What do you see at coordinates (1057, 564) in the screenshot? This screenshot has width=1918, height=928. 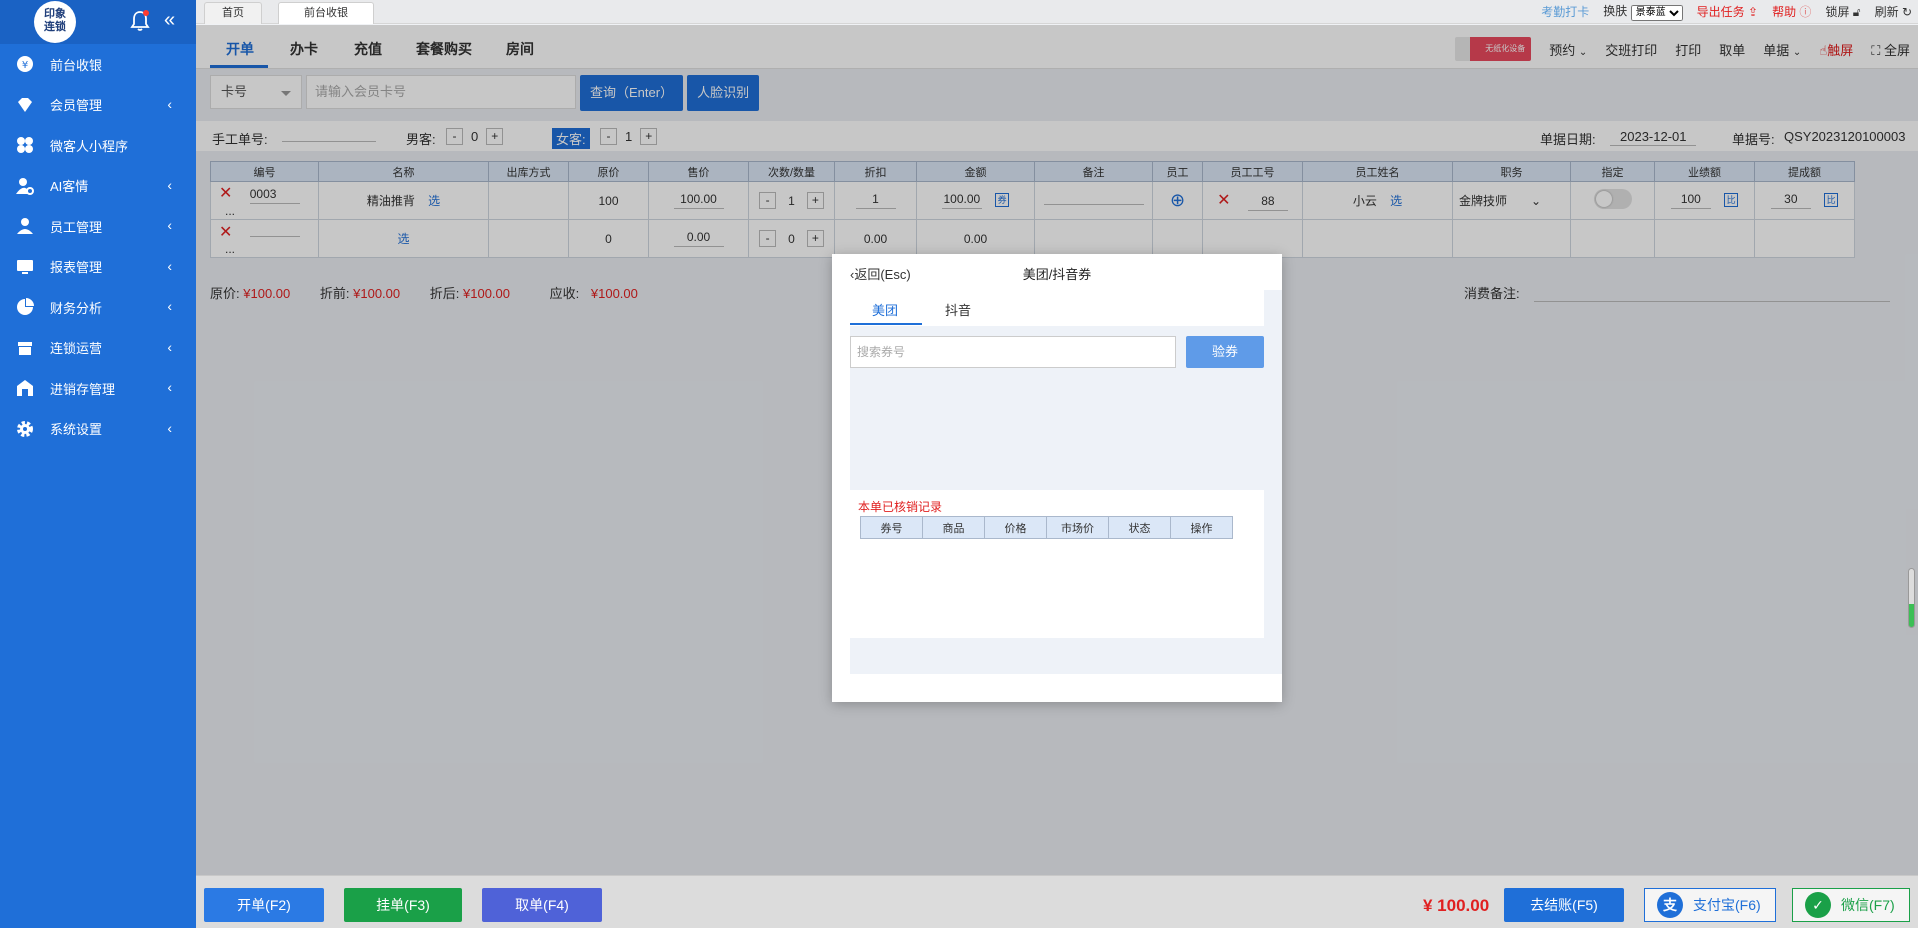 I see `verified-records: 本单已核销记录 券号 商品 价格 市场价 状态 操作` at bounding box center [1057, 564].